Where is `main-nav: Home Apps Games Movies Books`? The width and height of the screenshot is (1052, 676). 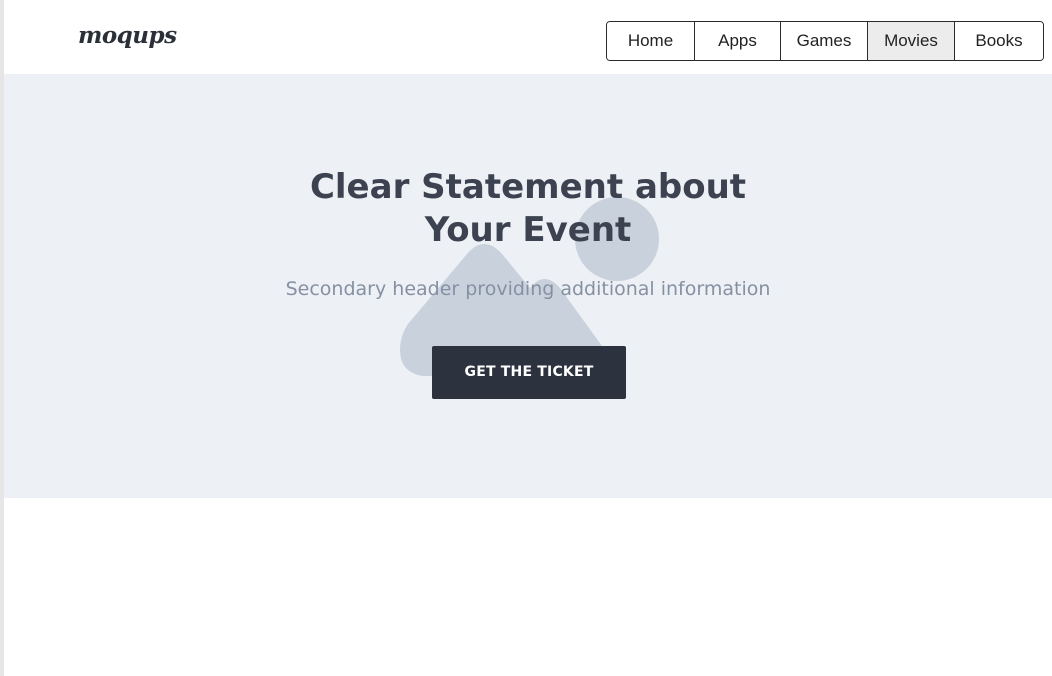
main-nav: Home Apps Games Movies Books is located at coordinates (825, 41).